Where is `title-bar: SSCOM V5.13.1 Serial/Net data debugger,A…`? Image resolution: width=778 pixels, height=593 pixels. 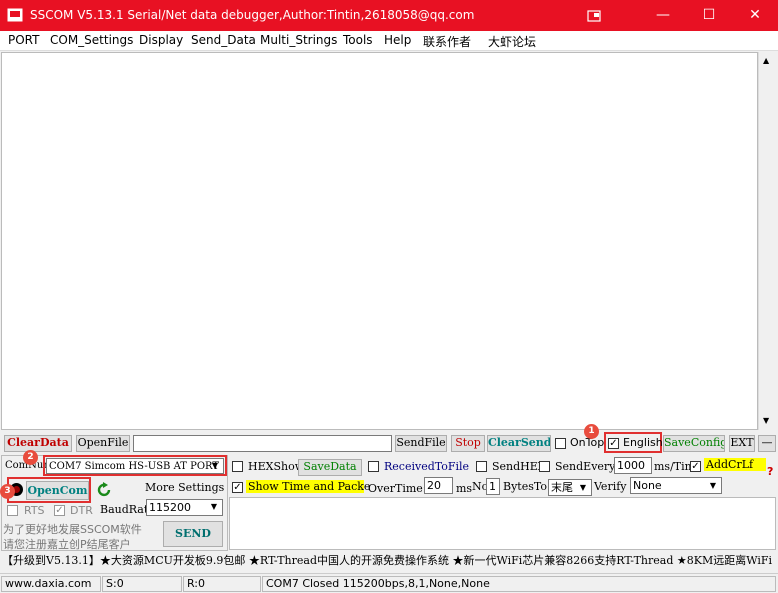
title-bar: SSCOM V5.13.1 Serial/Net data debugger,A… is located at coordinates (389, 15).